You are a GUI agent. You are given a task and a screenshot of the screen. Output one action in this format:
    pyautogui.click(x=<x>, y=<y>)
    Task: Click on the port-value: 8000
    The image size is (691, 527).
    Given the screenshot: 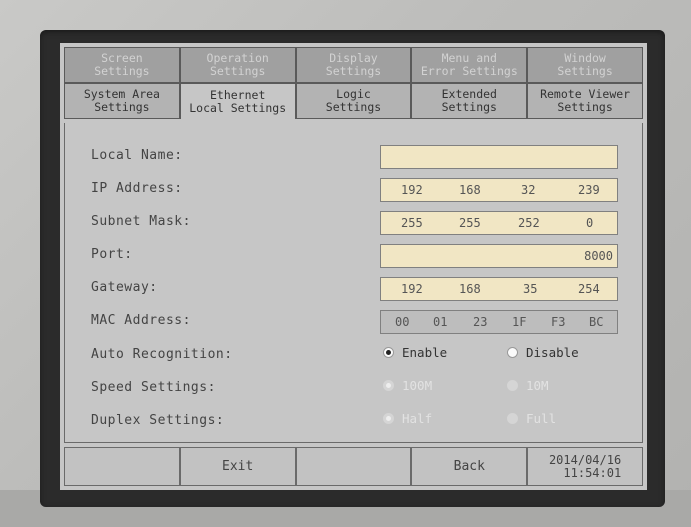 What is the action you would take?
    pyautogui.click(x=598, y=256)
    